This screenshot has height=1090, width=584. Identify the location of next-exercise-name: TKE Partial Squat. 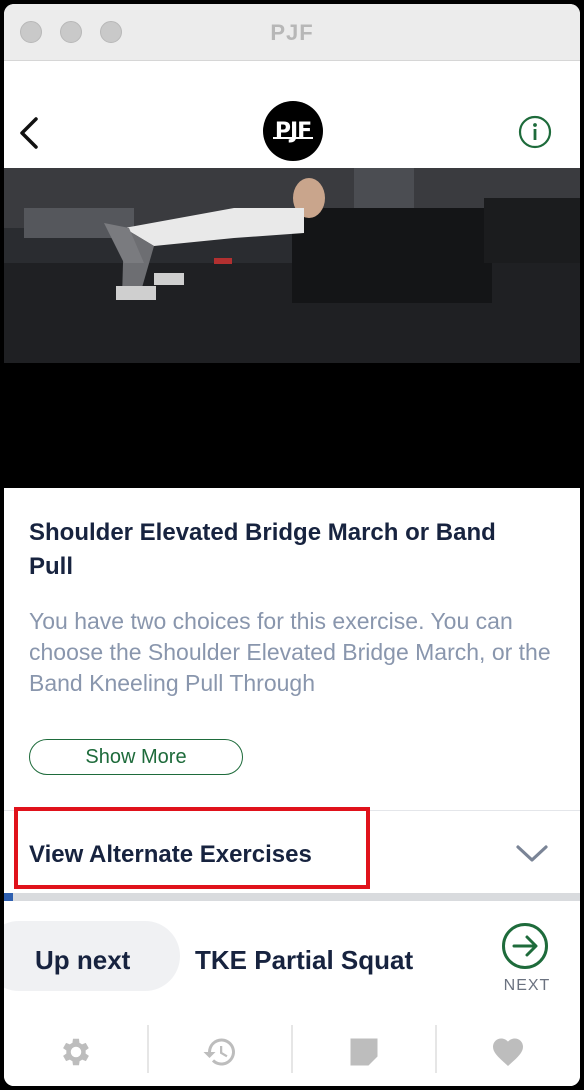
(304, 960).